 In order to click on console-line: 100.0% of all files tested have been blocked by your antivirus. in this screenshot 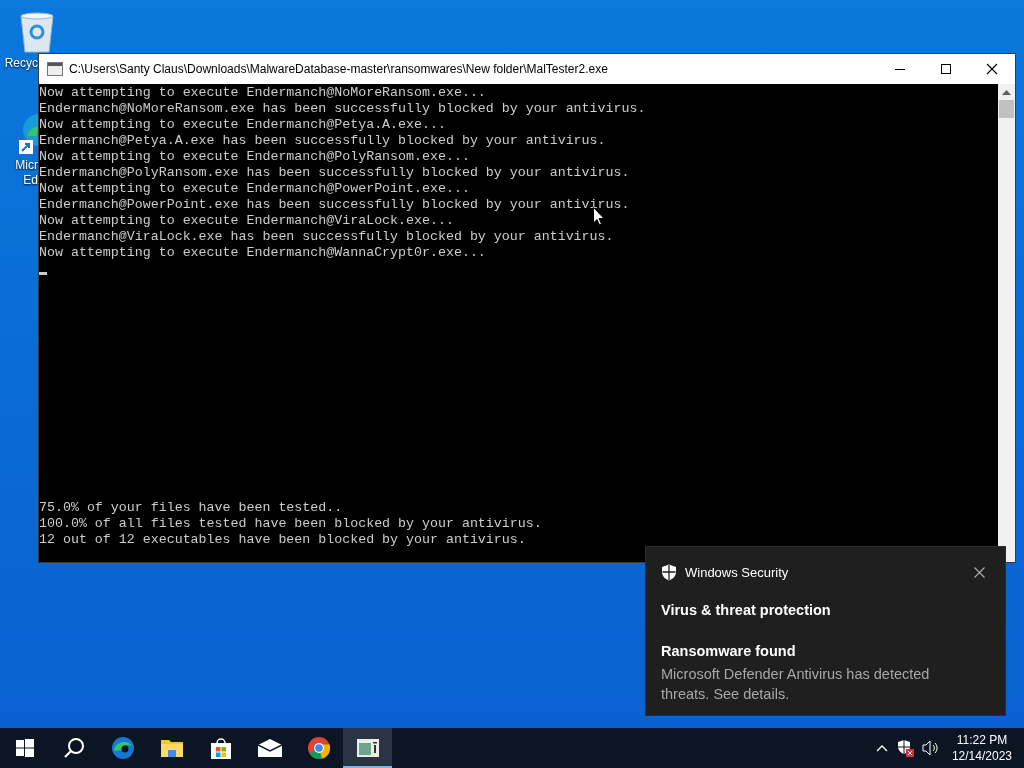, I will do `click(290, 524)`.